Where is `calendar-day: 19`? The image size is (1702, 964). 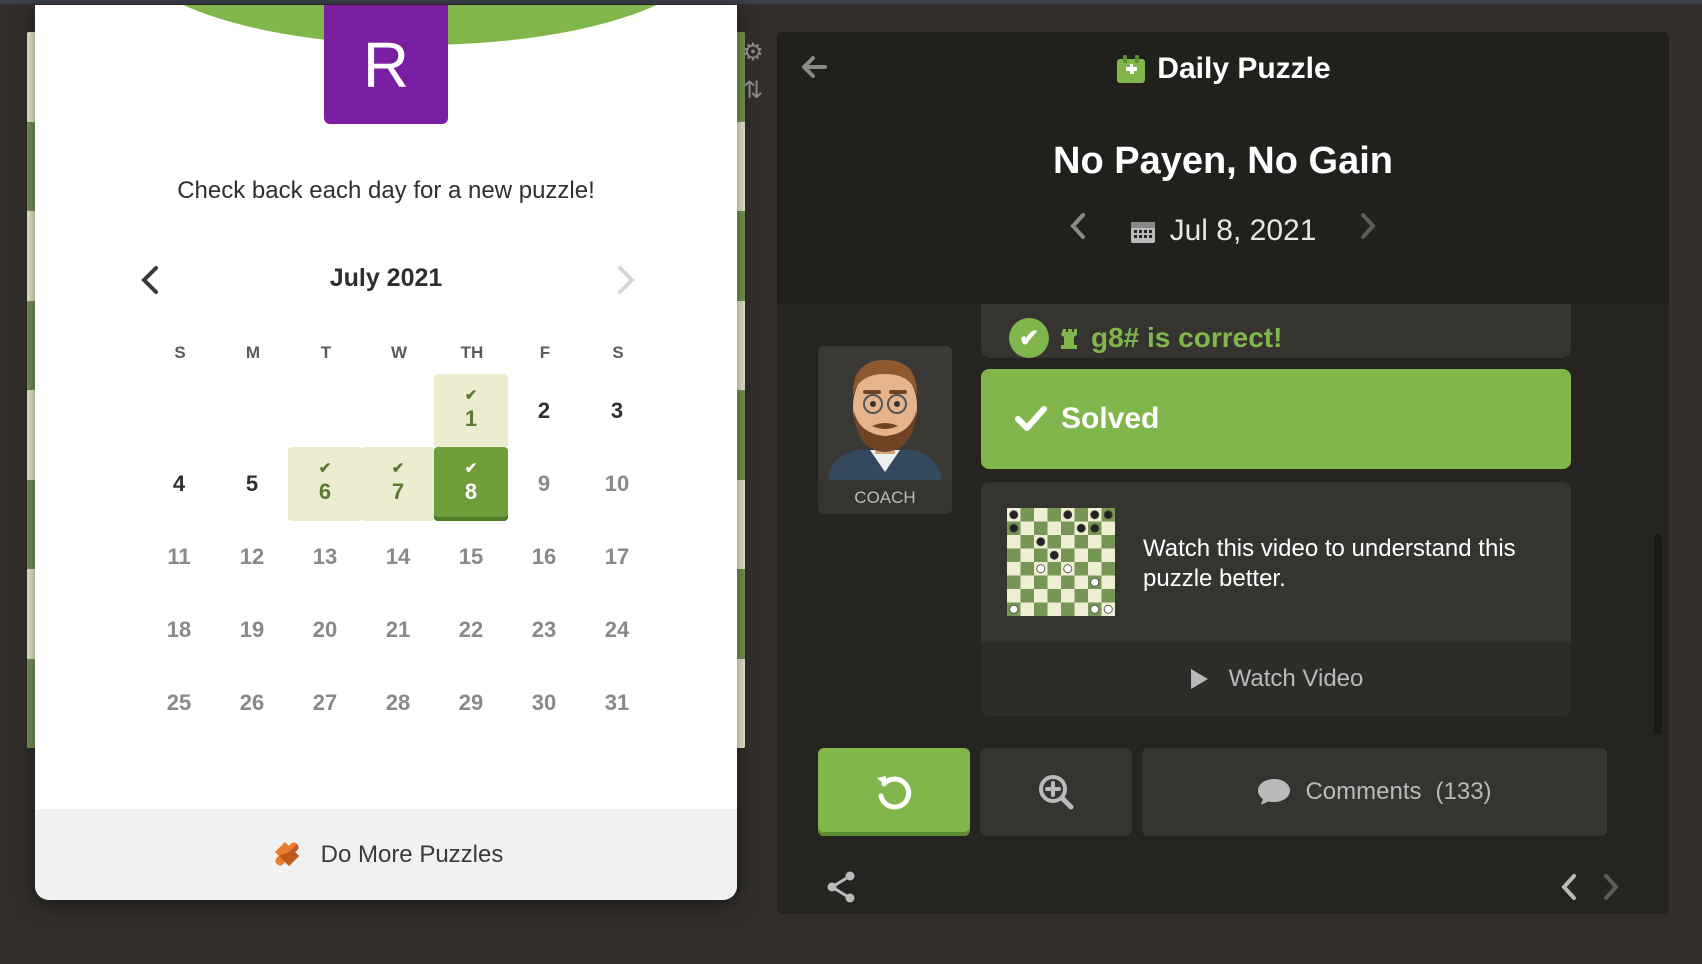 calendar-day: 19 is located at coordinates (252, 630).